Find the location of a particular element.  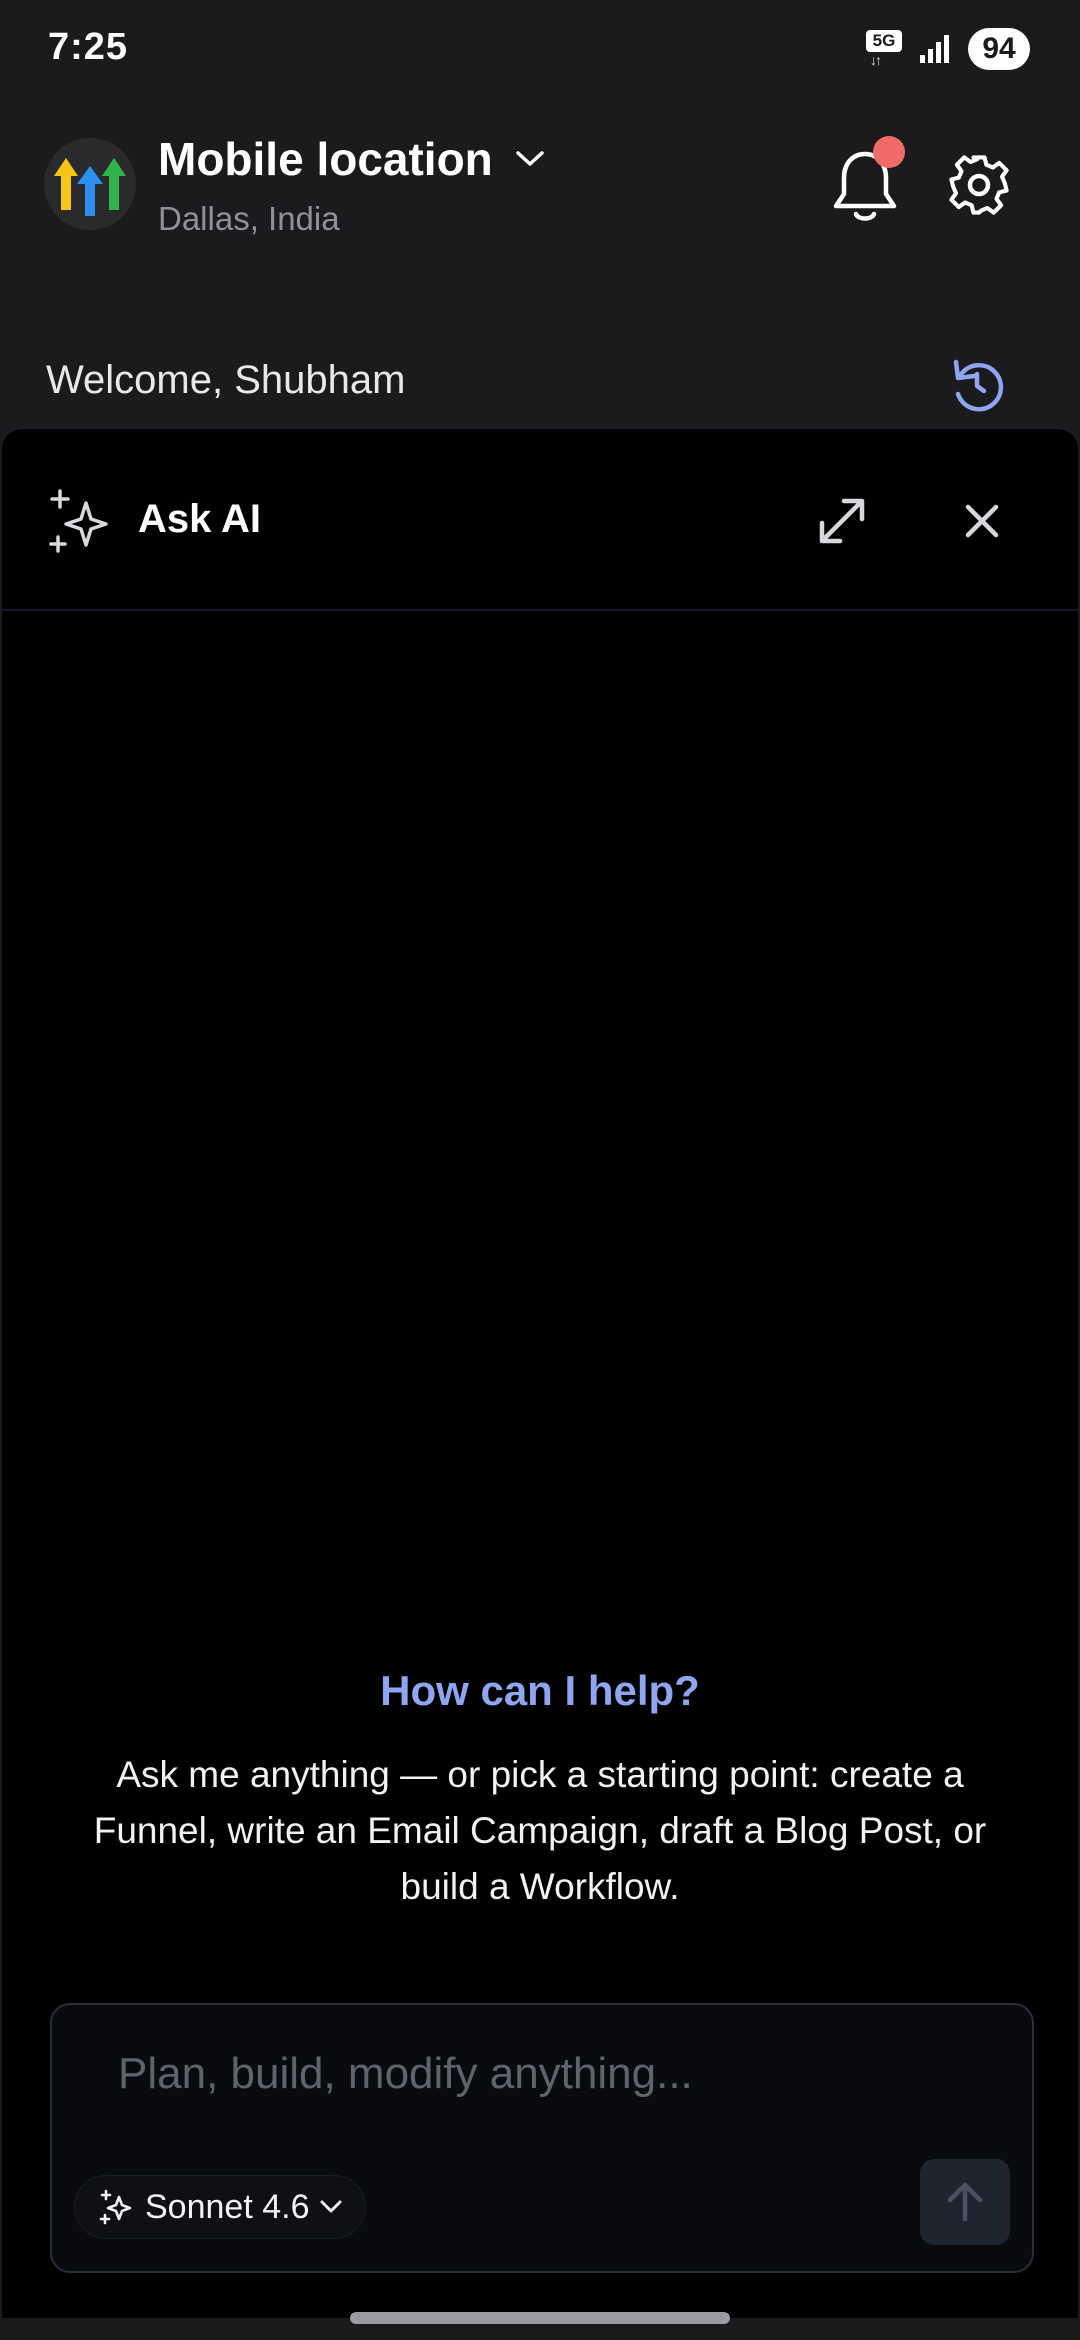

welcome-text: Welcome, Shubham is located at coordinates (226, 380).